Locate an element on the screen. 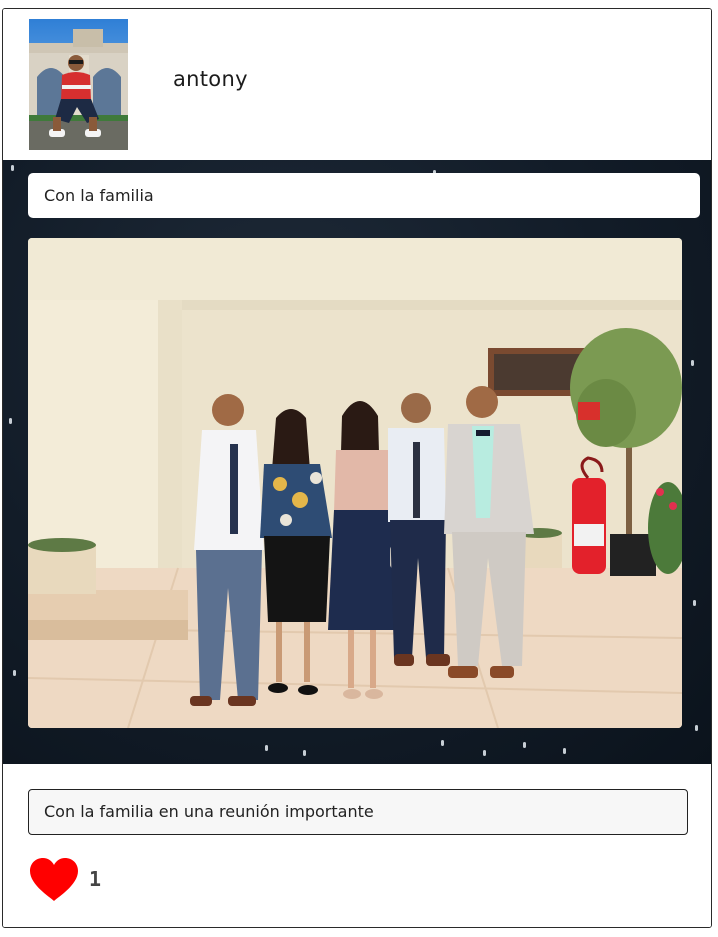  post-title: Con la familia is located at coordinates (364, 195).